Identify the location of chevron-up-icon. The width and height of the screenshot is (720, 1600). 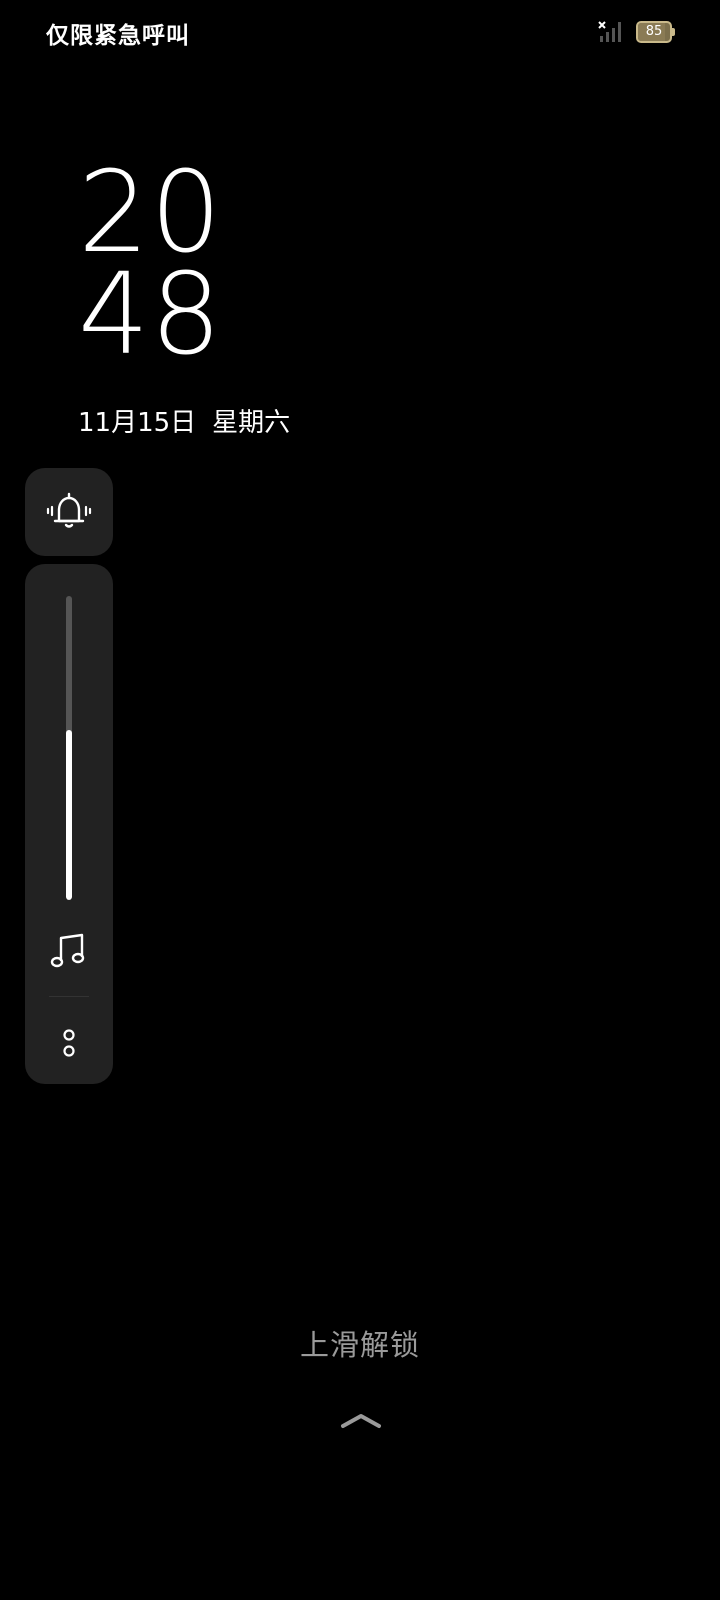
(361, 1419).